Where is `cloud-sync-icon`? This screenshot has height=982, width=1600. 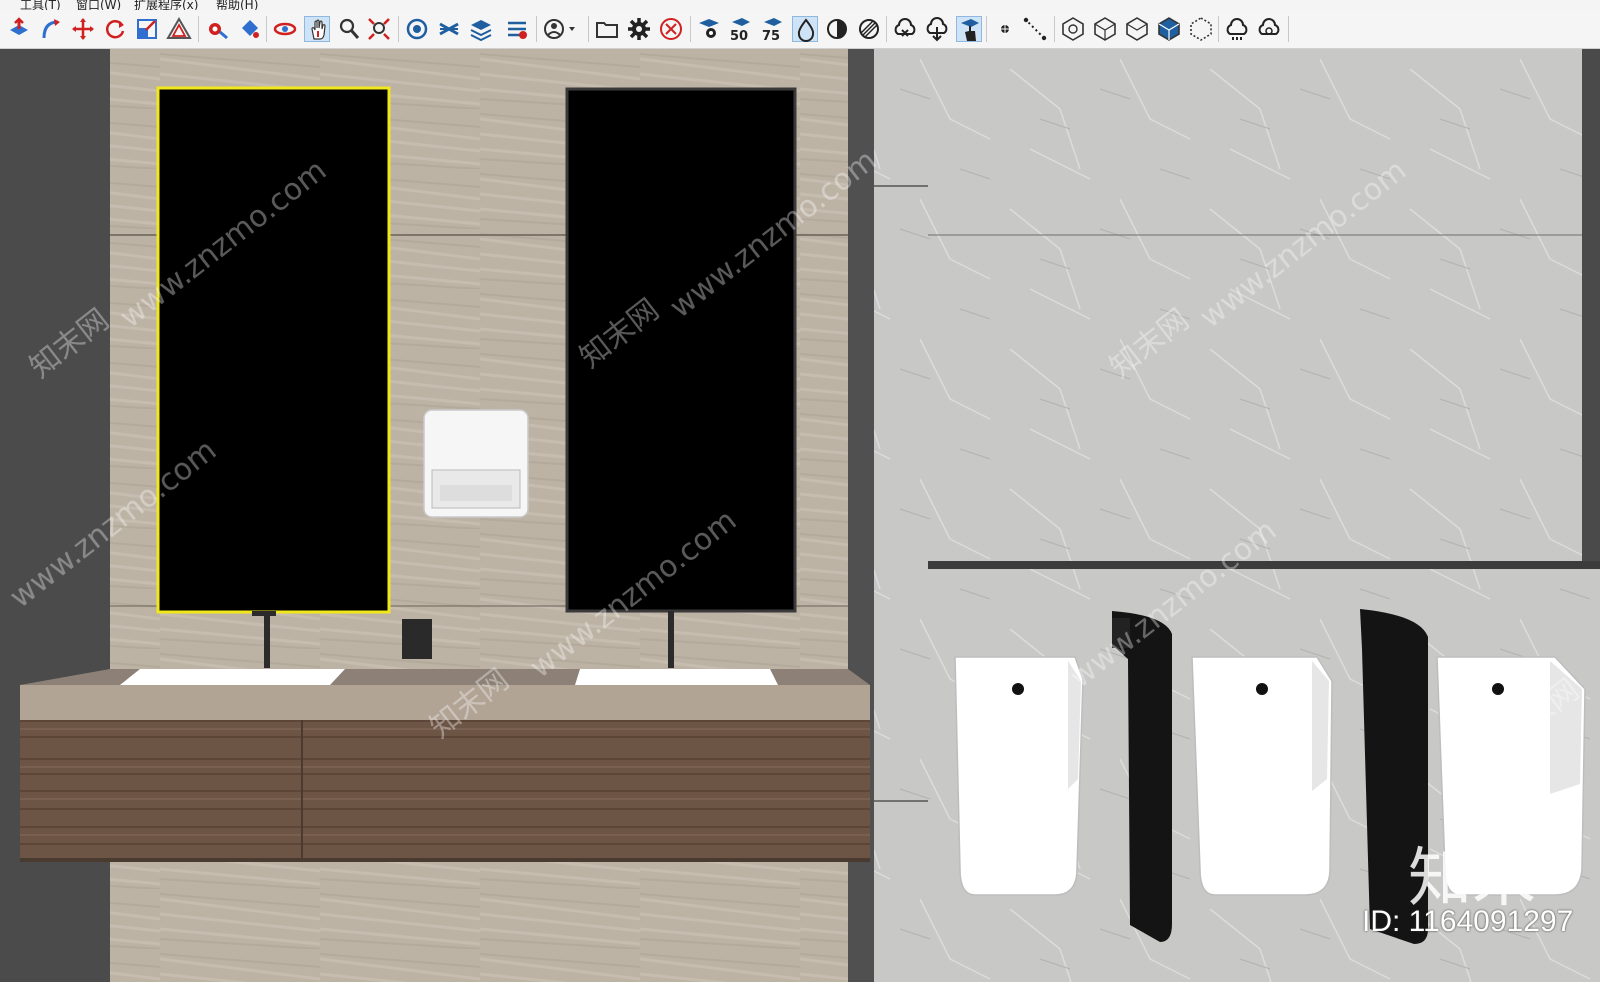 cloud-sync-icon is located at coordinates (1237, 29).